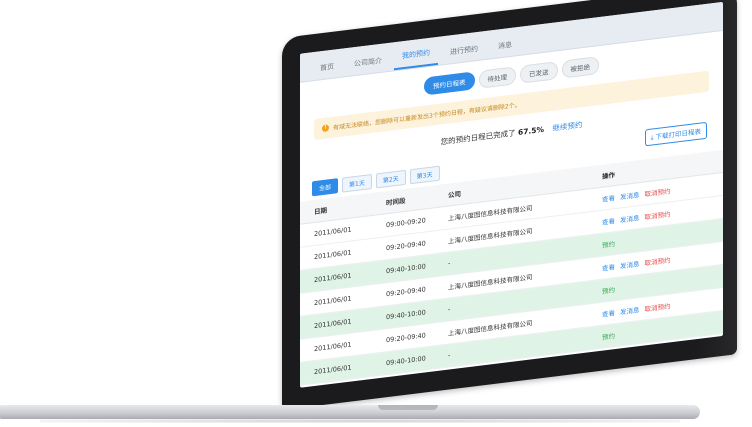 The image size is (752, 427). Describe the element at coordinates (325, 128) in the screenshot. I see `warning-icon: !` at that location.